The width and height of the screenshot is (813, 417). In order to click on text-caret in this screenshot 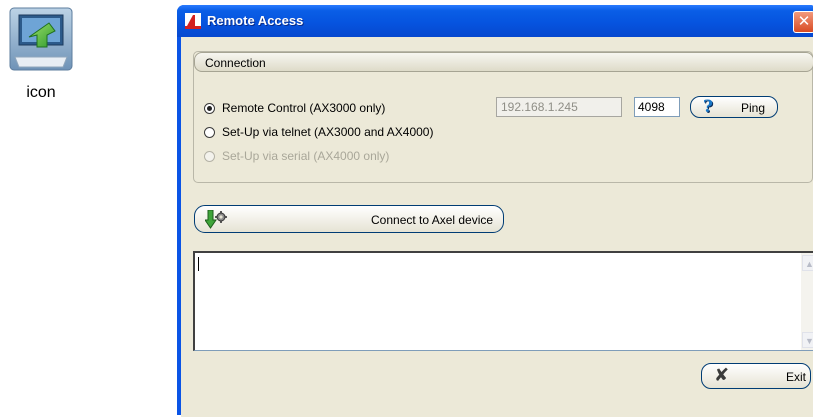, I will do `click(198, 264)`.